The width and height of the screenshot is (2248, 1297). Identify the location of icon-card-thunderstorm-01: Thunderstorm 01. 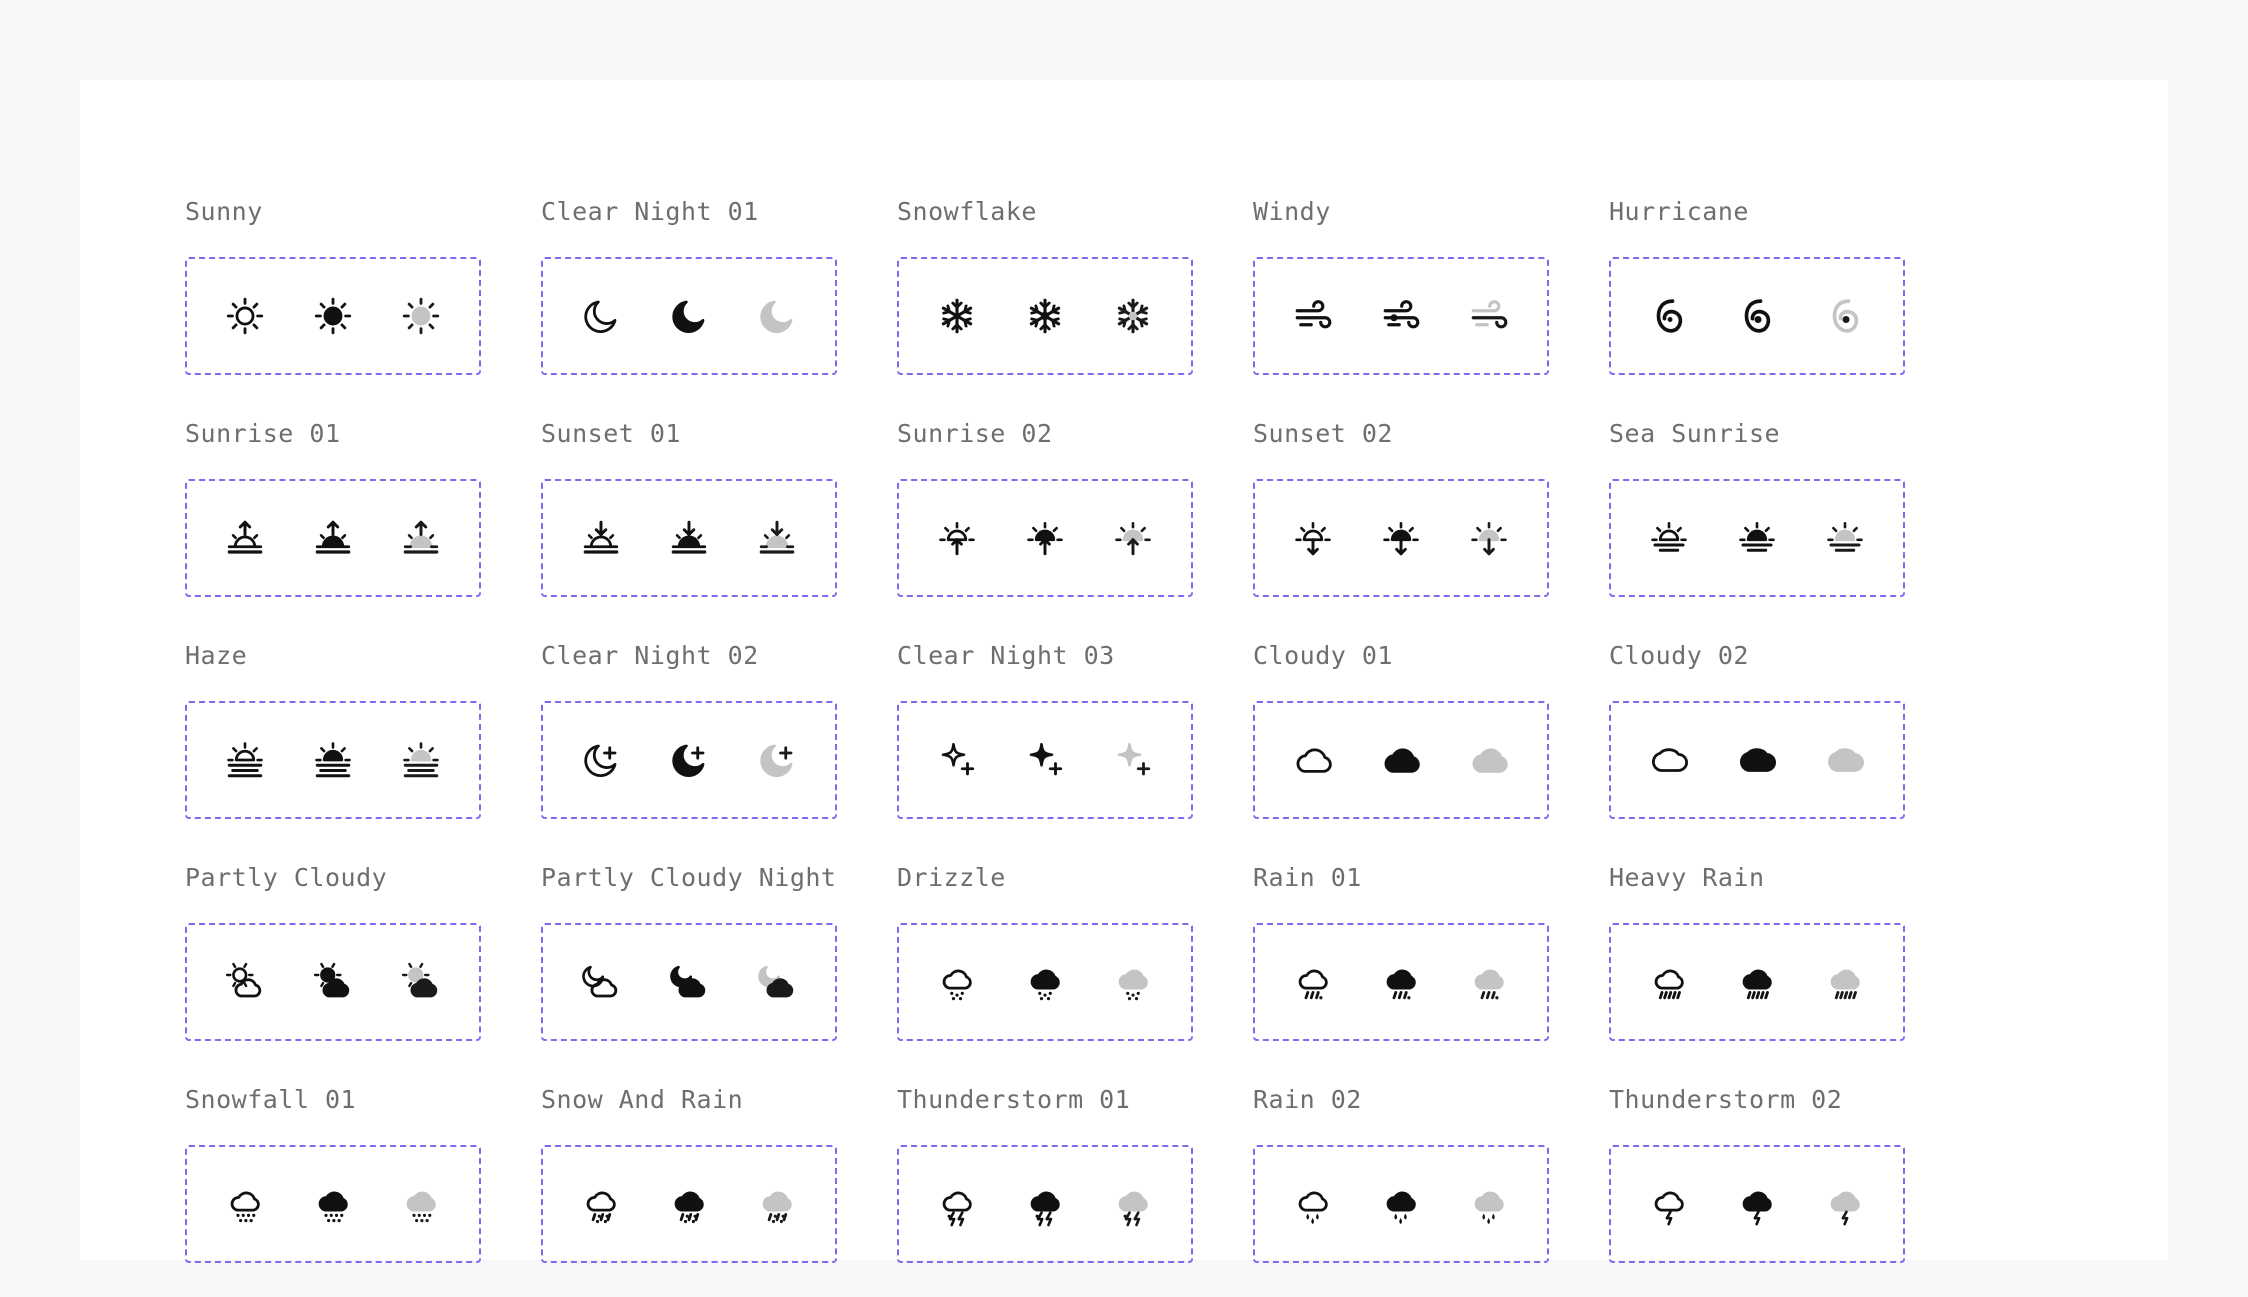
(1045, 1186).